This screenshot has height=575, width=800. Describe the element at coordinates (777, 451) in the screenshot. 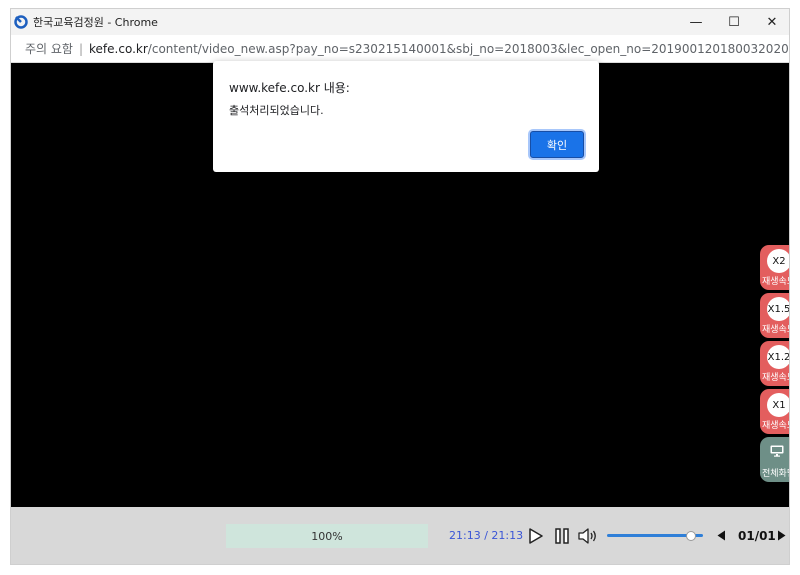

I see `monitor-icon` at that location.